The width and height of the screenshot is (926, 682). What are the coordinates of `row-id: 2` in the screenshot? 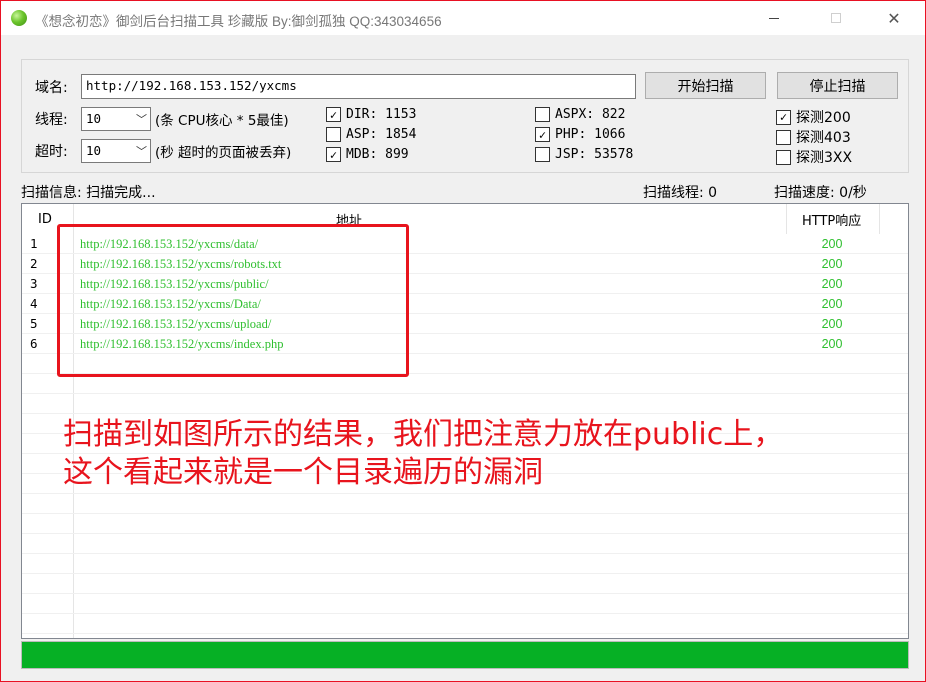 It's located at (34, 263).